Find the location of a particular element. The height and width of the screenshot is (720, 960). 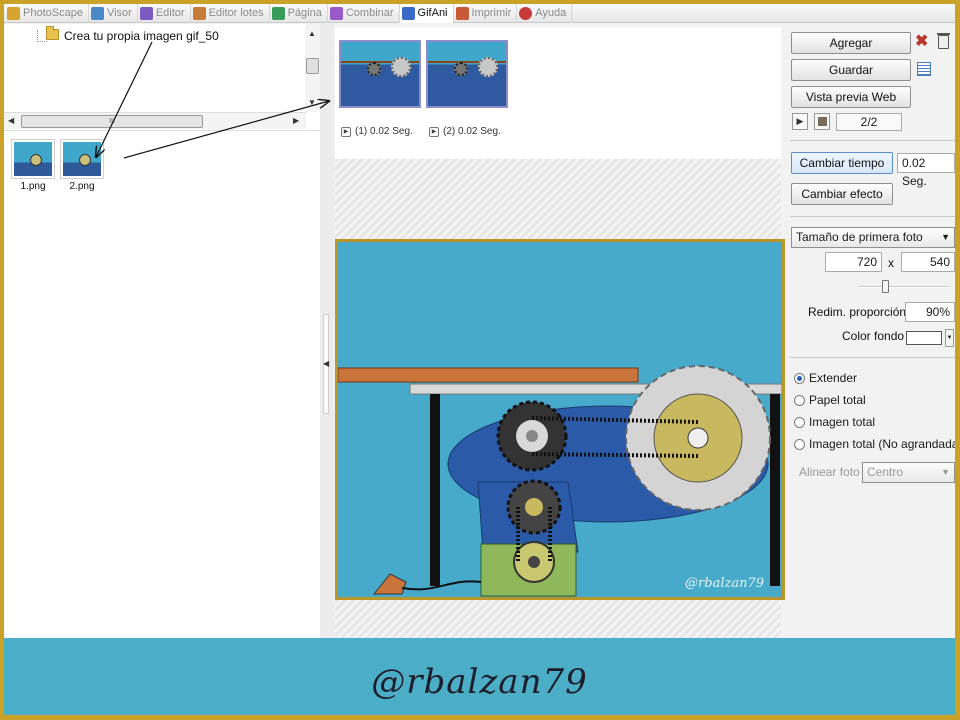

scroll-up-icon: ▲ is located at coordinates (312, 33).